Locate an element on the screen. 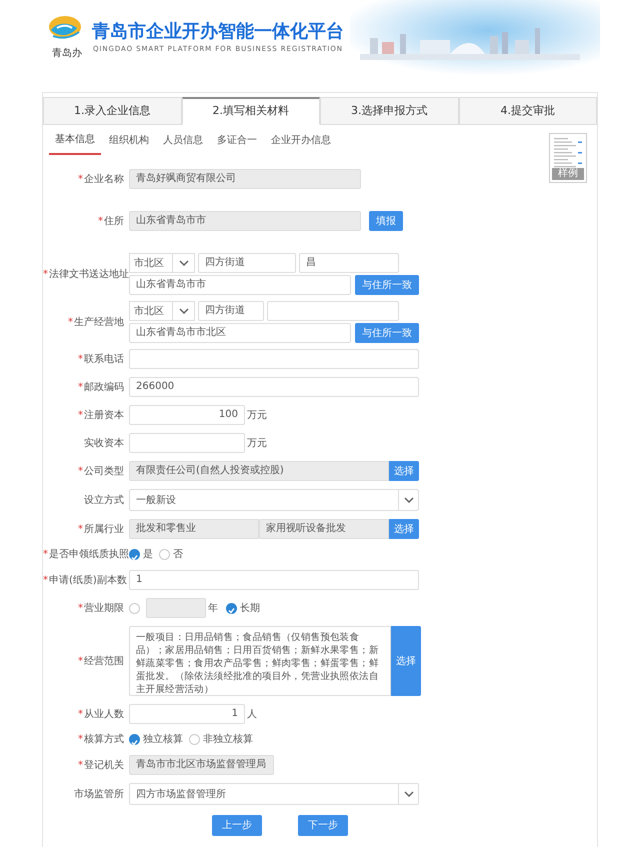 The image size is (640, 847). select-field: 一般新设 is located at coordinates (274, 500).